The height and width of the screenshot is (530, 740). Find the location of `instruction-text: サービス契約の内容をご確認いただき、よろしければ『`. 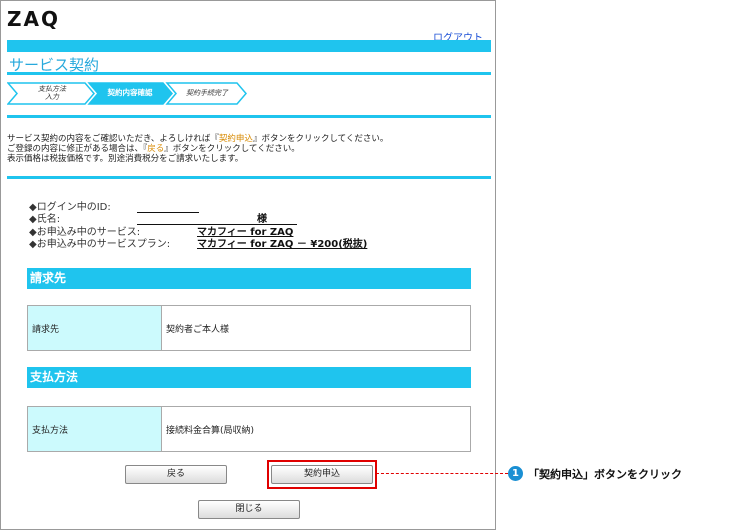

instruction-text: サービス契約の内容をご確認いただき、よろしければ『 is located at coordinates (113, 139).